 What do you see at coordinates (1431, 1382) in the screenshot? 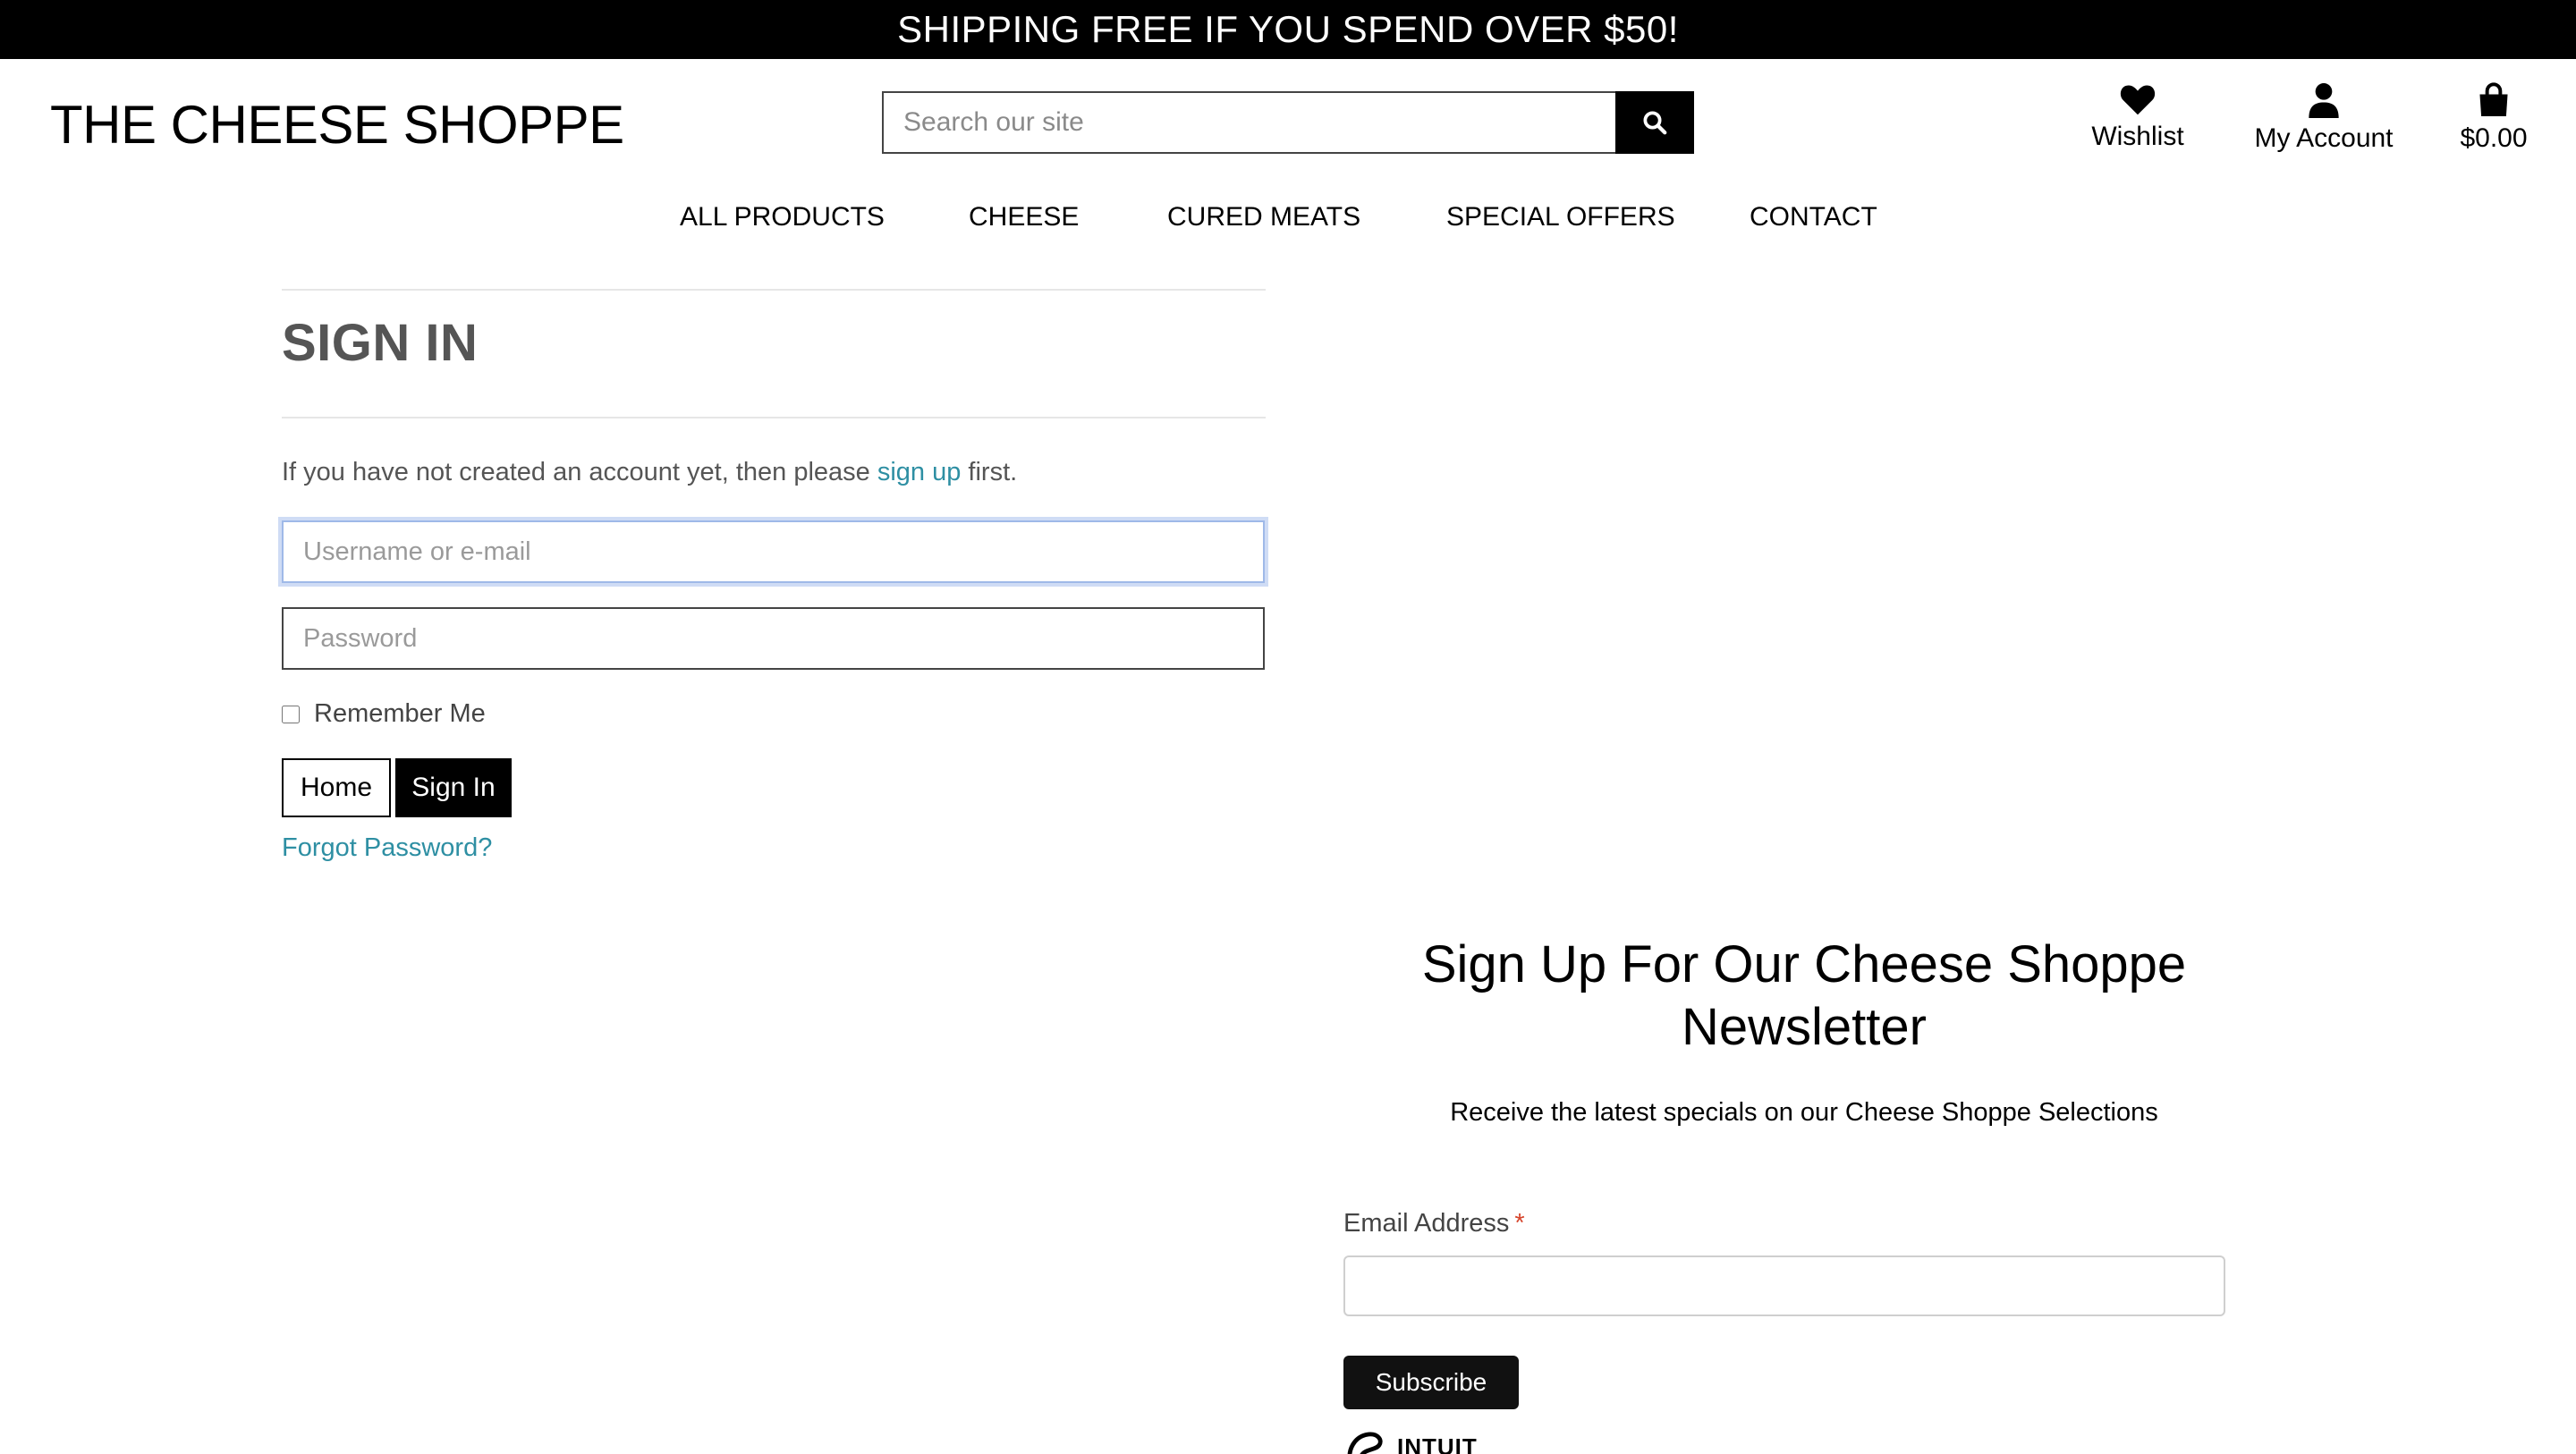
I see `subscribe-button: Subscribe` at bounding box center [1431, 1382].